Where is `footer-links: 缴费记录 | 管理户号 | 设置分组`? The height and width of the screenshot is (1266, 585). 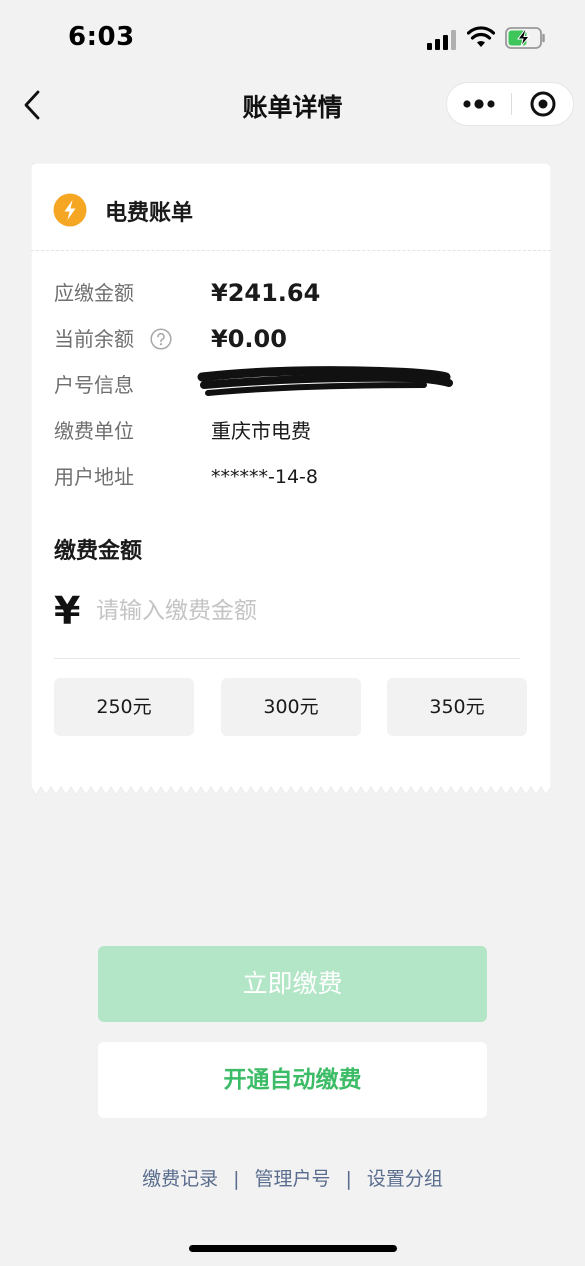 footer-links: 缴费记录 | 管理户号 | 设置分组 is located at coordinates (292, 1179).